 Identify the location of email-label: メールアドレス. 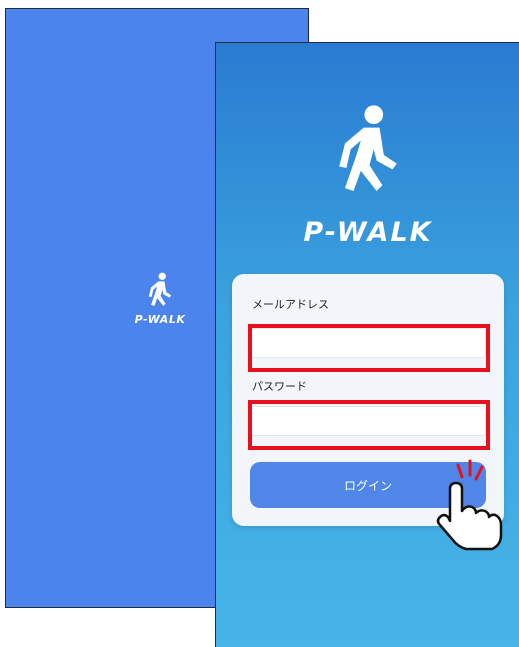
(290, 304).